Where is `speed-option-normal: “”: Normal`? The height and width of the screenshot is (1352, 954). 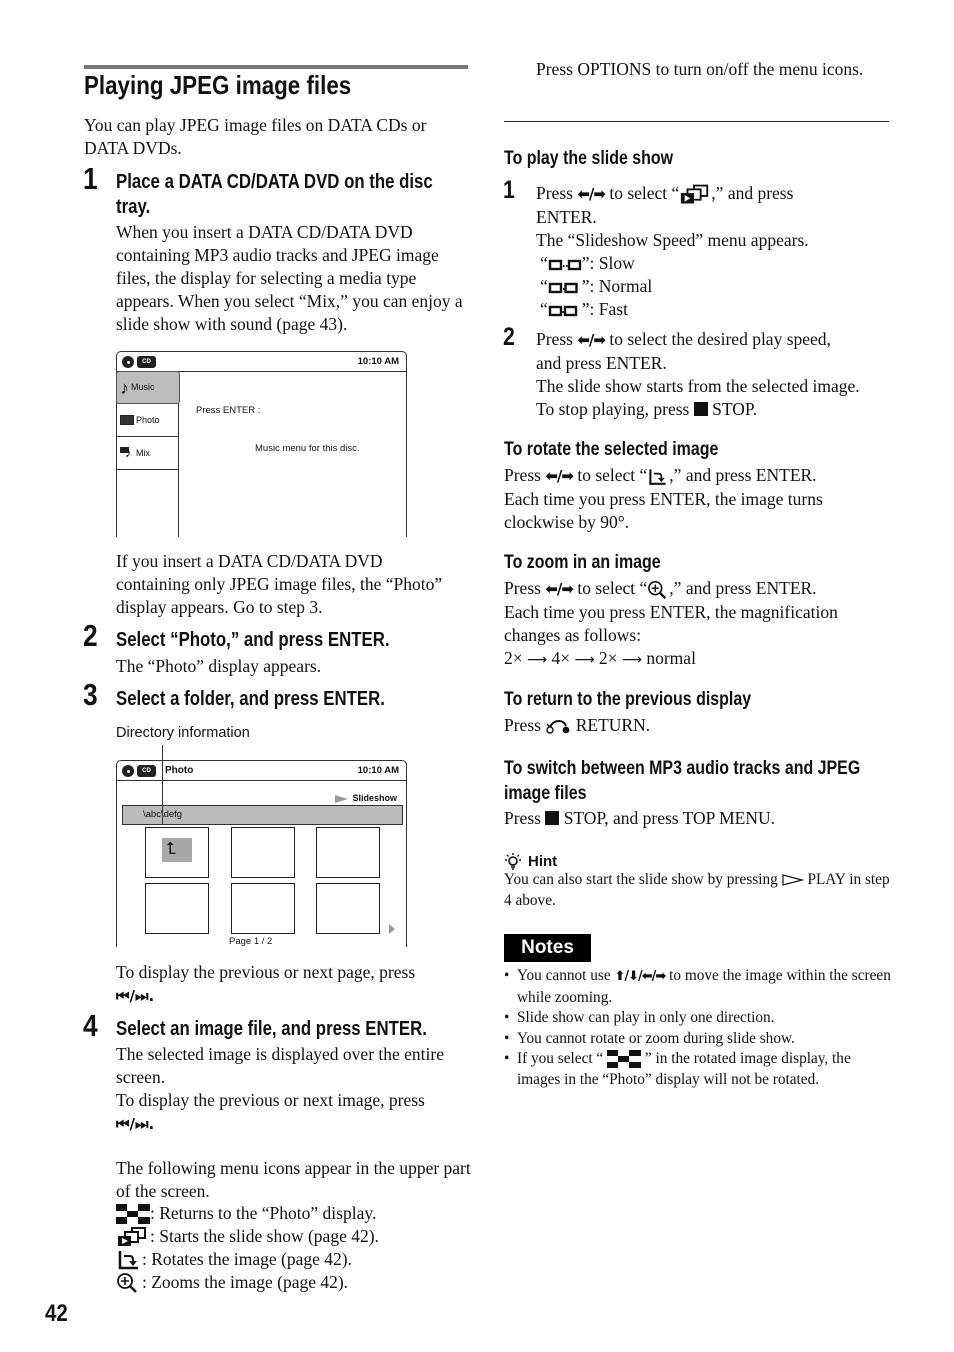
speed-option-normal: “”: Normal is located at coordinates (596, 286).